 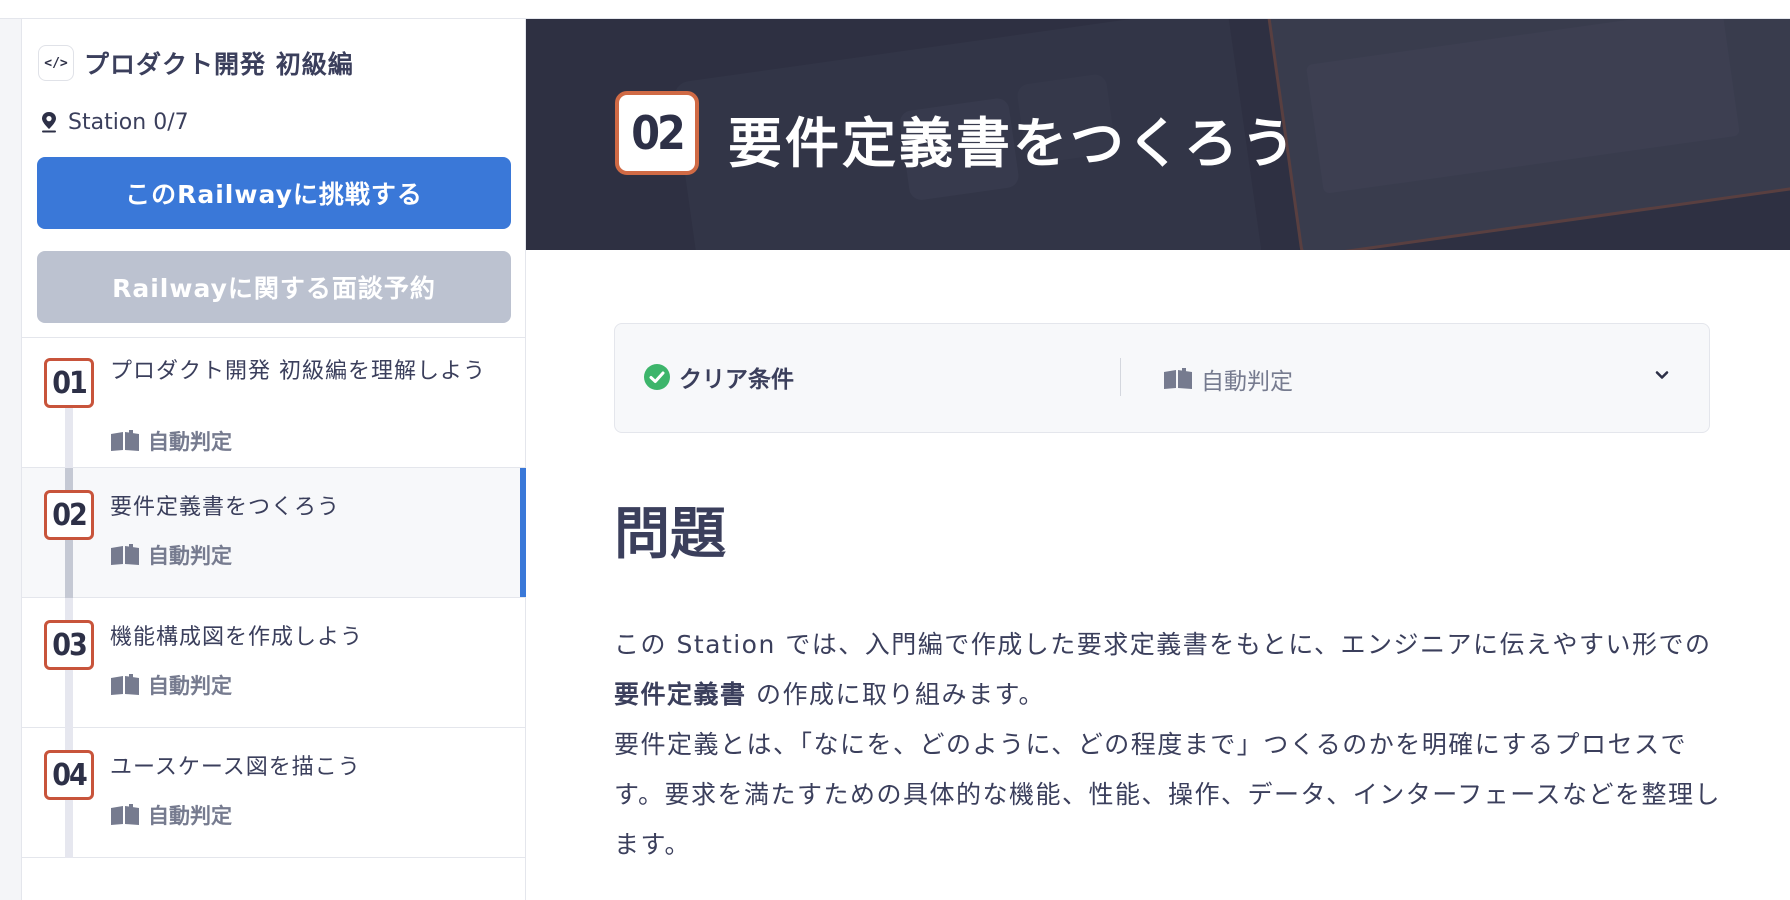 I want to click on left-gutter, so click(x=11, y=459).